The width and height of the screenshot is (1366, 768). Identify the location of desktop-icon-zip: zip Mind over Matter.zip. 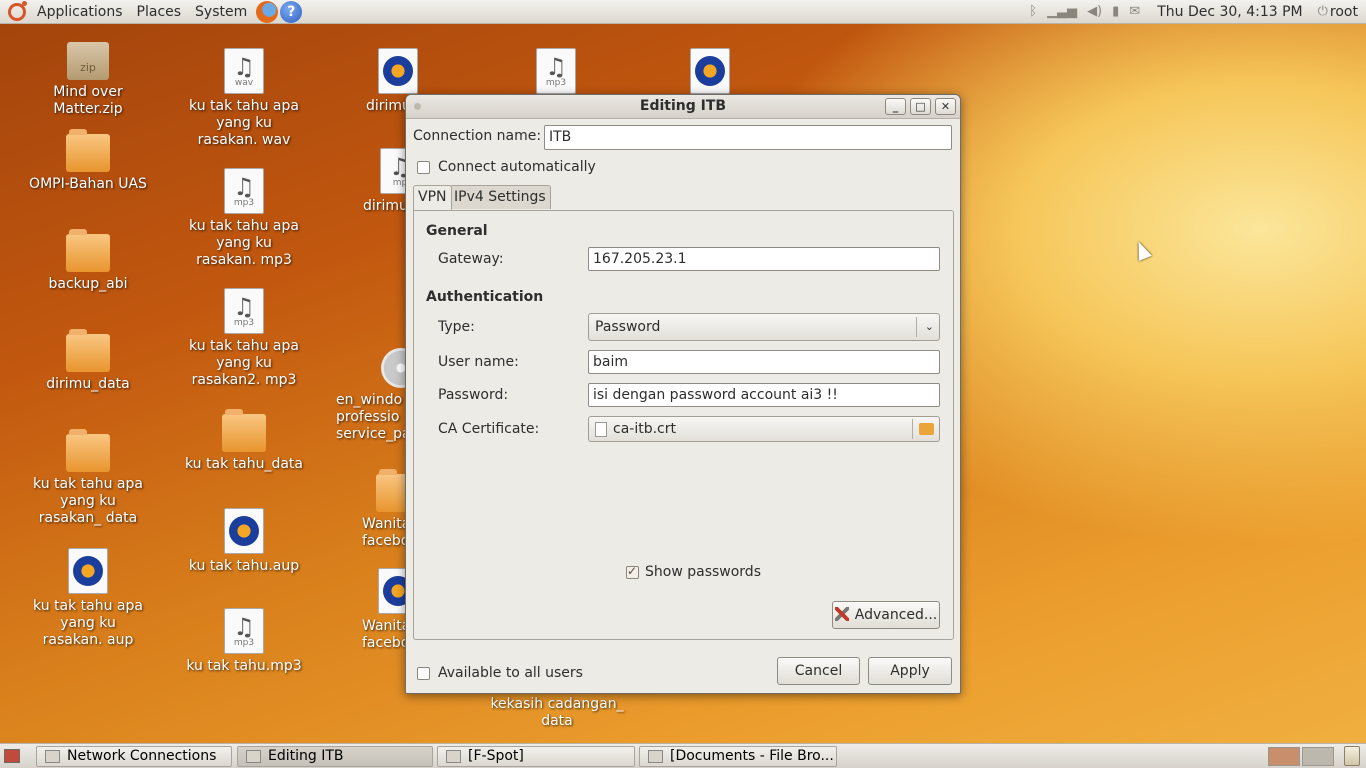
(88, 80).